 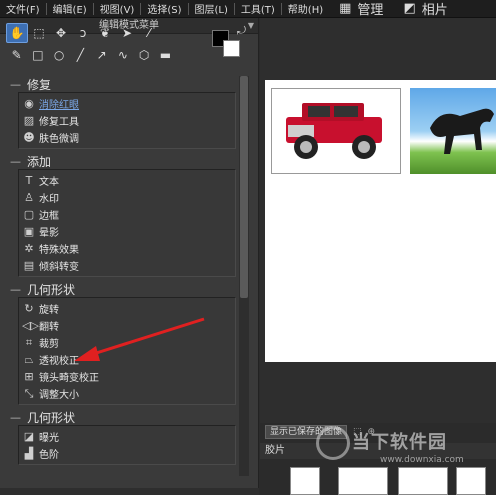 I want to click on car-photo, so click(x=336, y=131).